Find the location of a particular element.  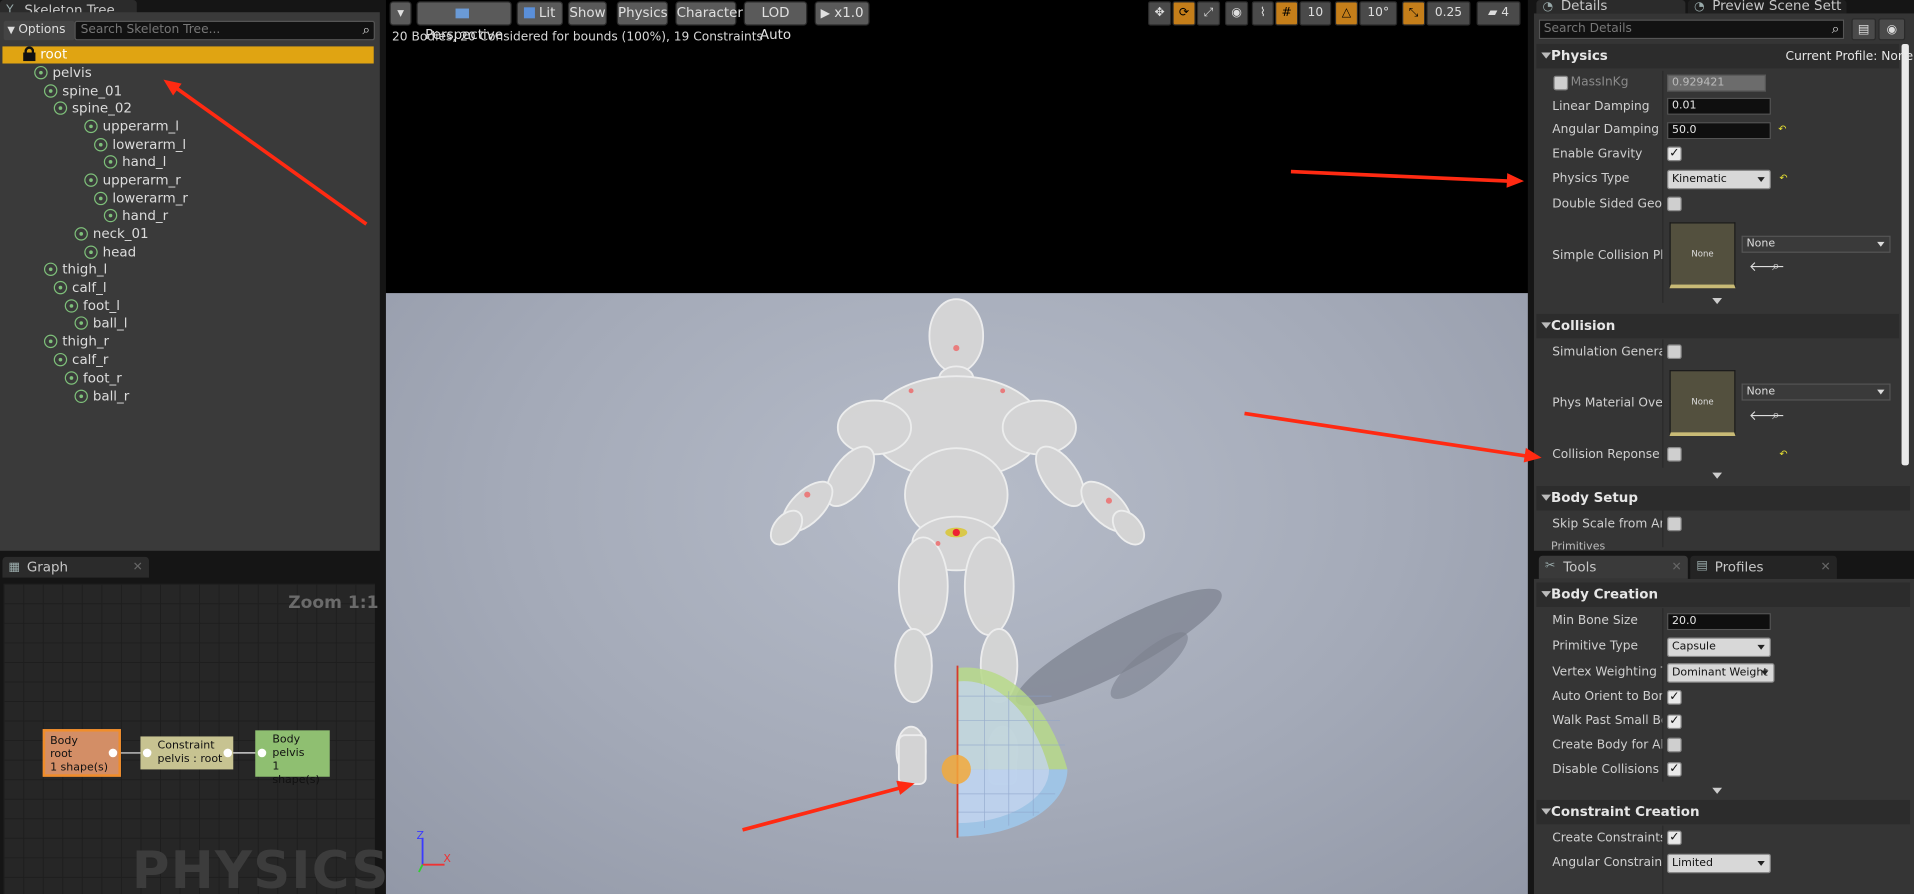

scale-snap-value: 0.25 is located at coordinates (1448, 13).